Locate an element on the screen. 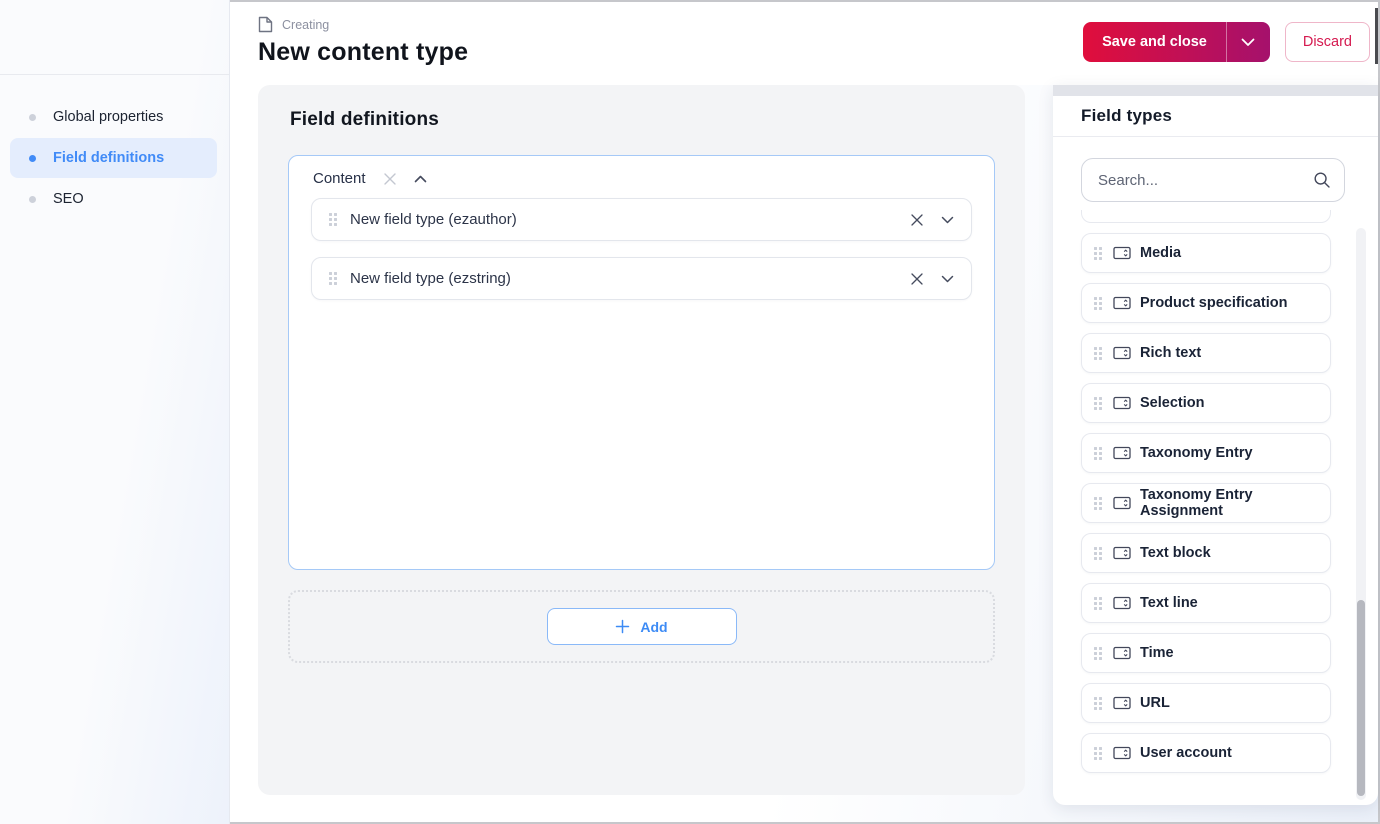 The width and height of the screenshot is (1380, 824). content-group-header: Content is located at coordinates (641, 177).